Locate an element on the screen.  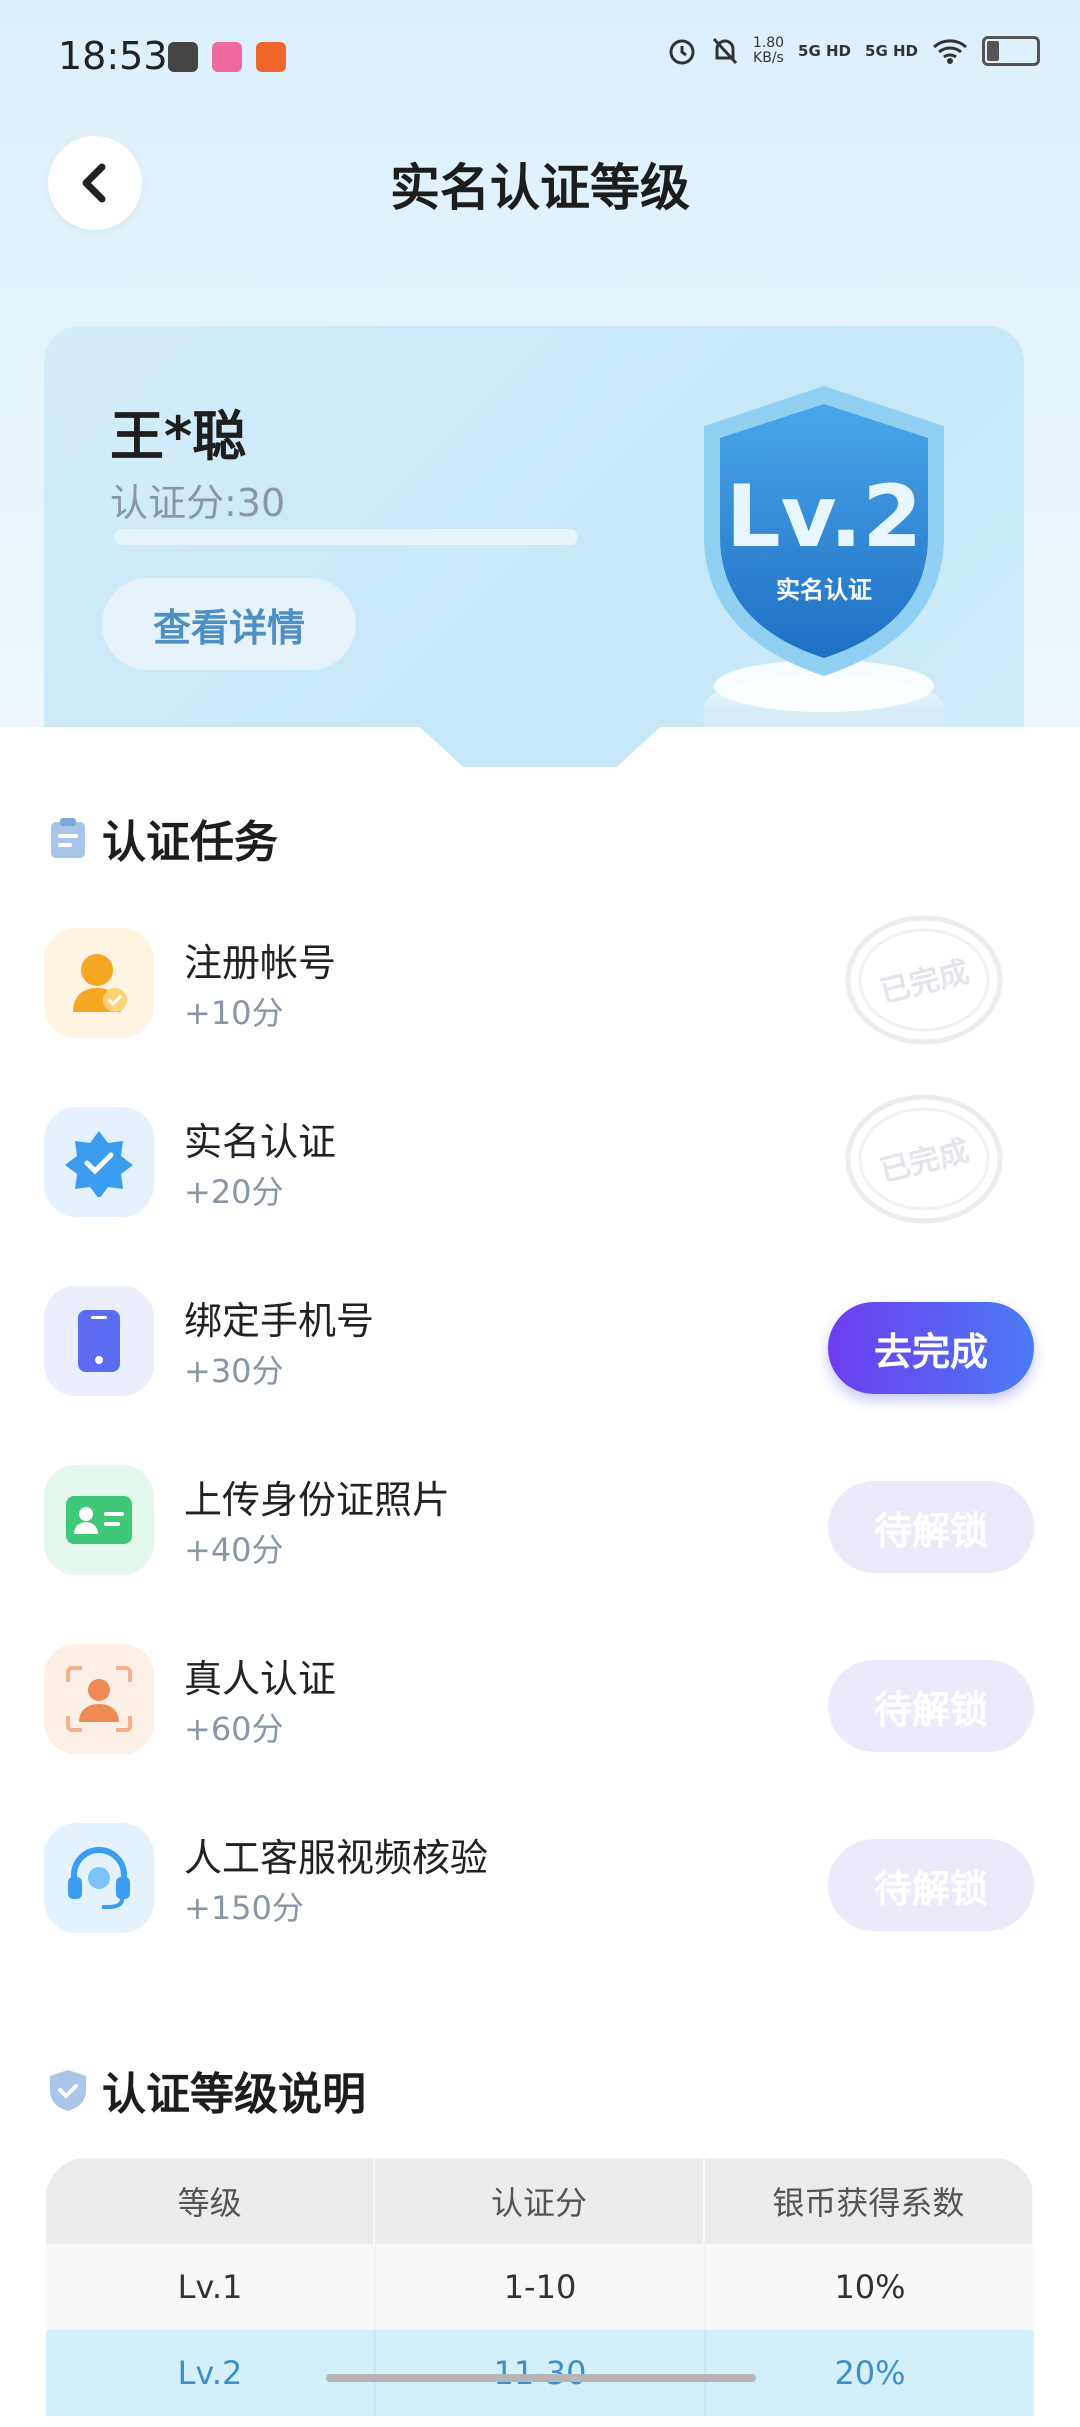
view-details-button: 查看详情 is located at coordinates (229, 624).